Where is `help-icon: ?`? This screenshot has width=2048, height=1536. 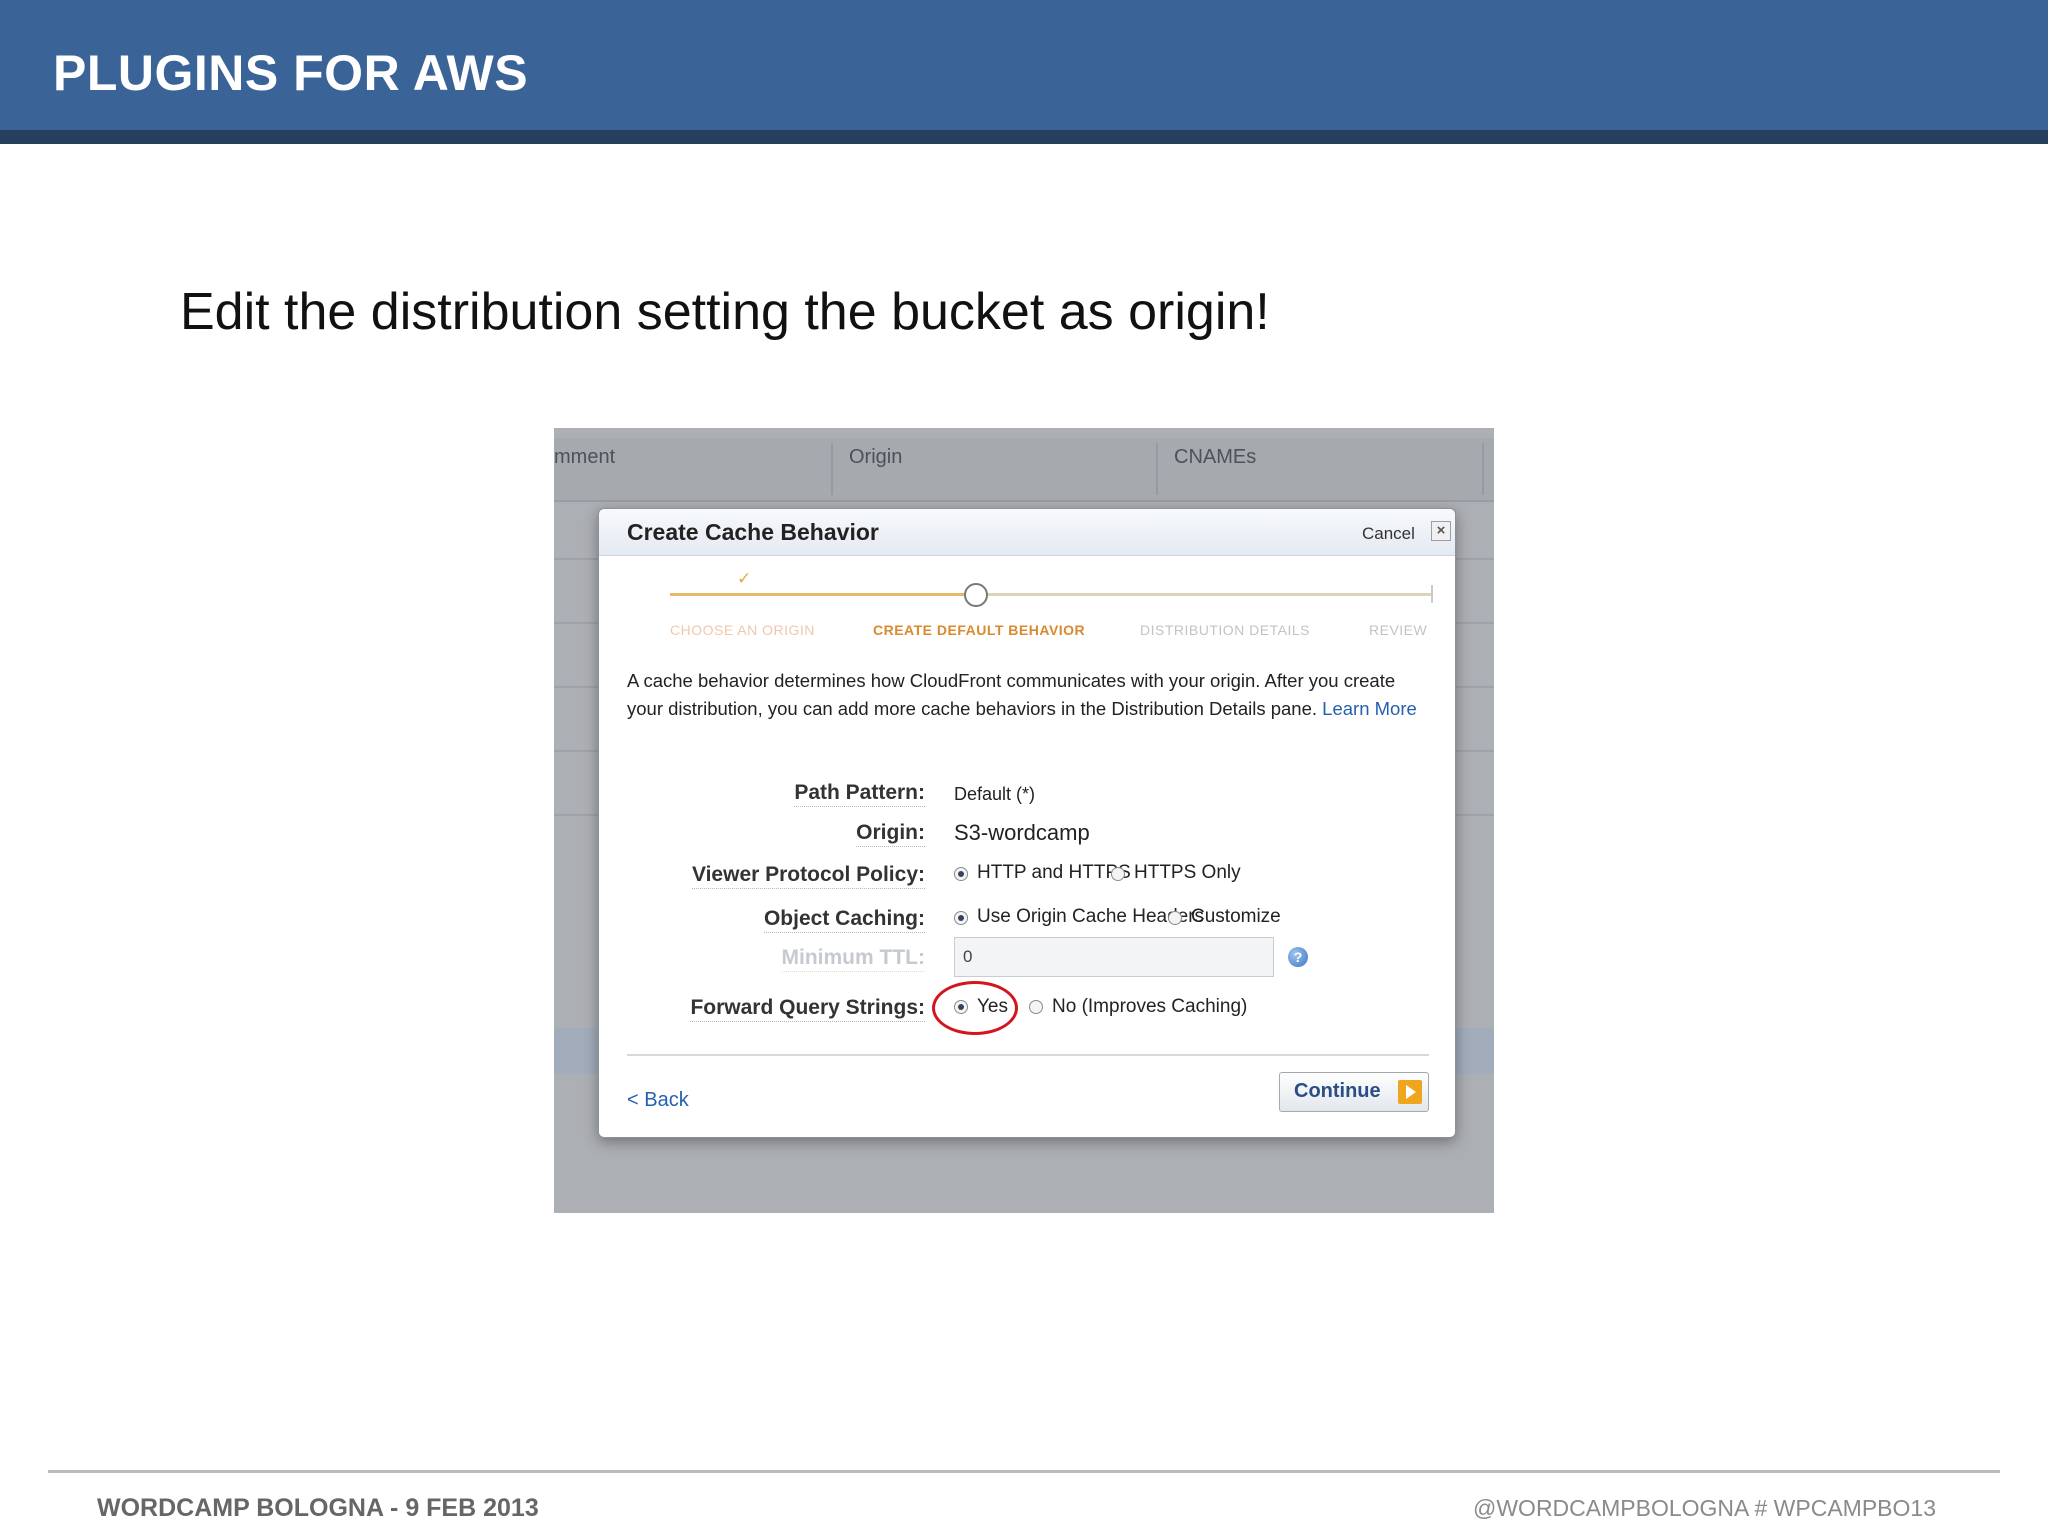
help-icon: ? is located at coordinates (1298, 957).